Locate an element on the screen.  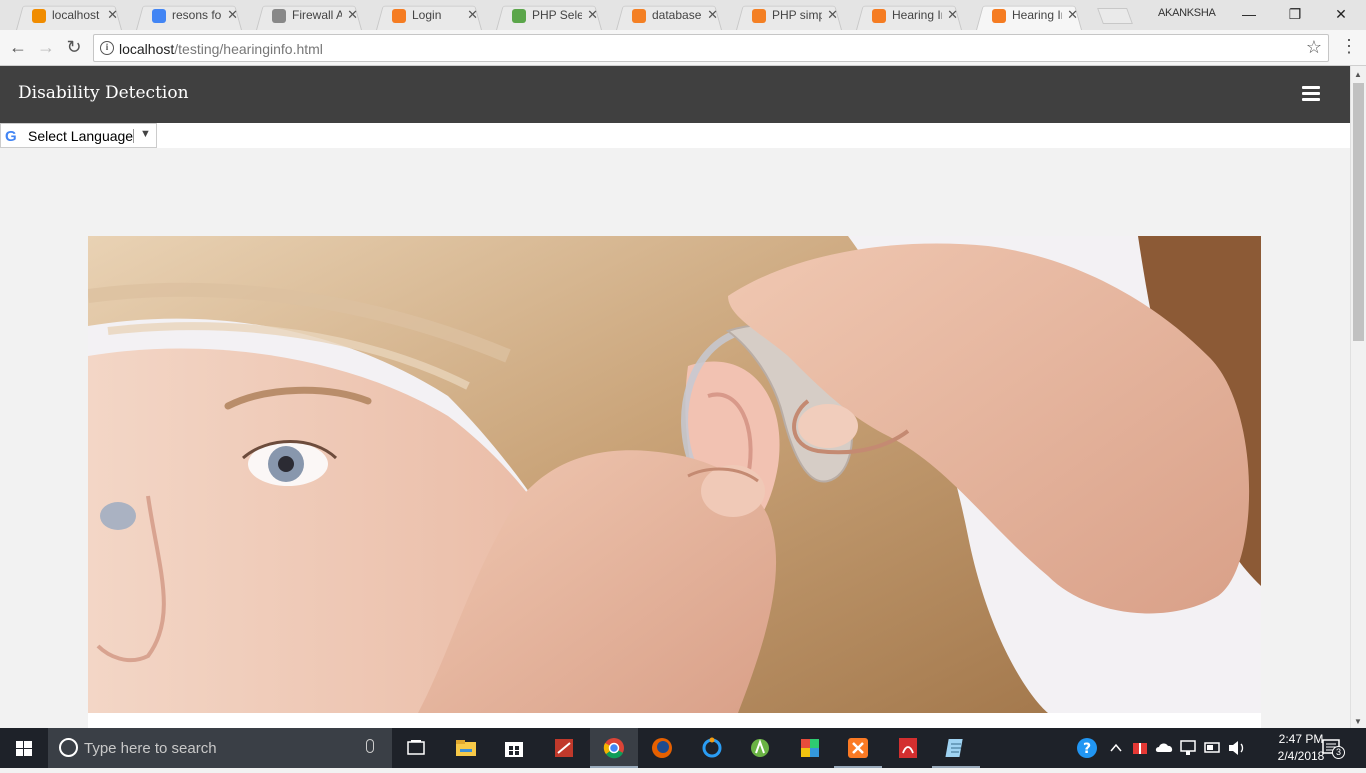
file-explorer-button is located at coordinates (466, 748).